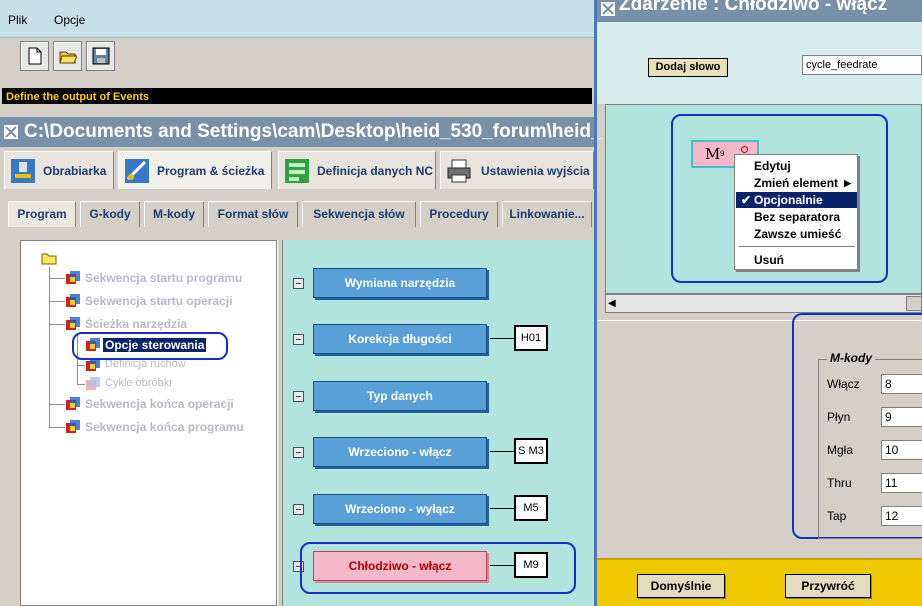  I want to click on subtab-program: Program, so click(42, 214).